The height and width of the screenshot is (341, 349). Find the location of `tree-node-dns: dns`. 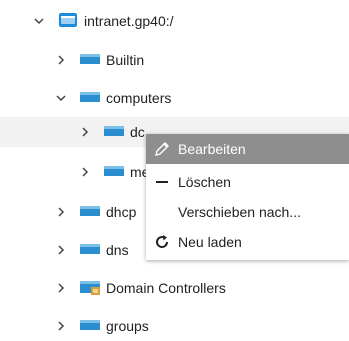

tree-node-dns: dns is located at coordinates (91, 250).